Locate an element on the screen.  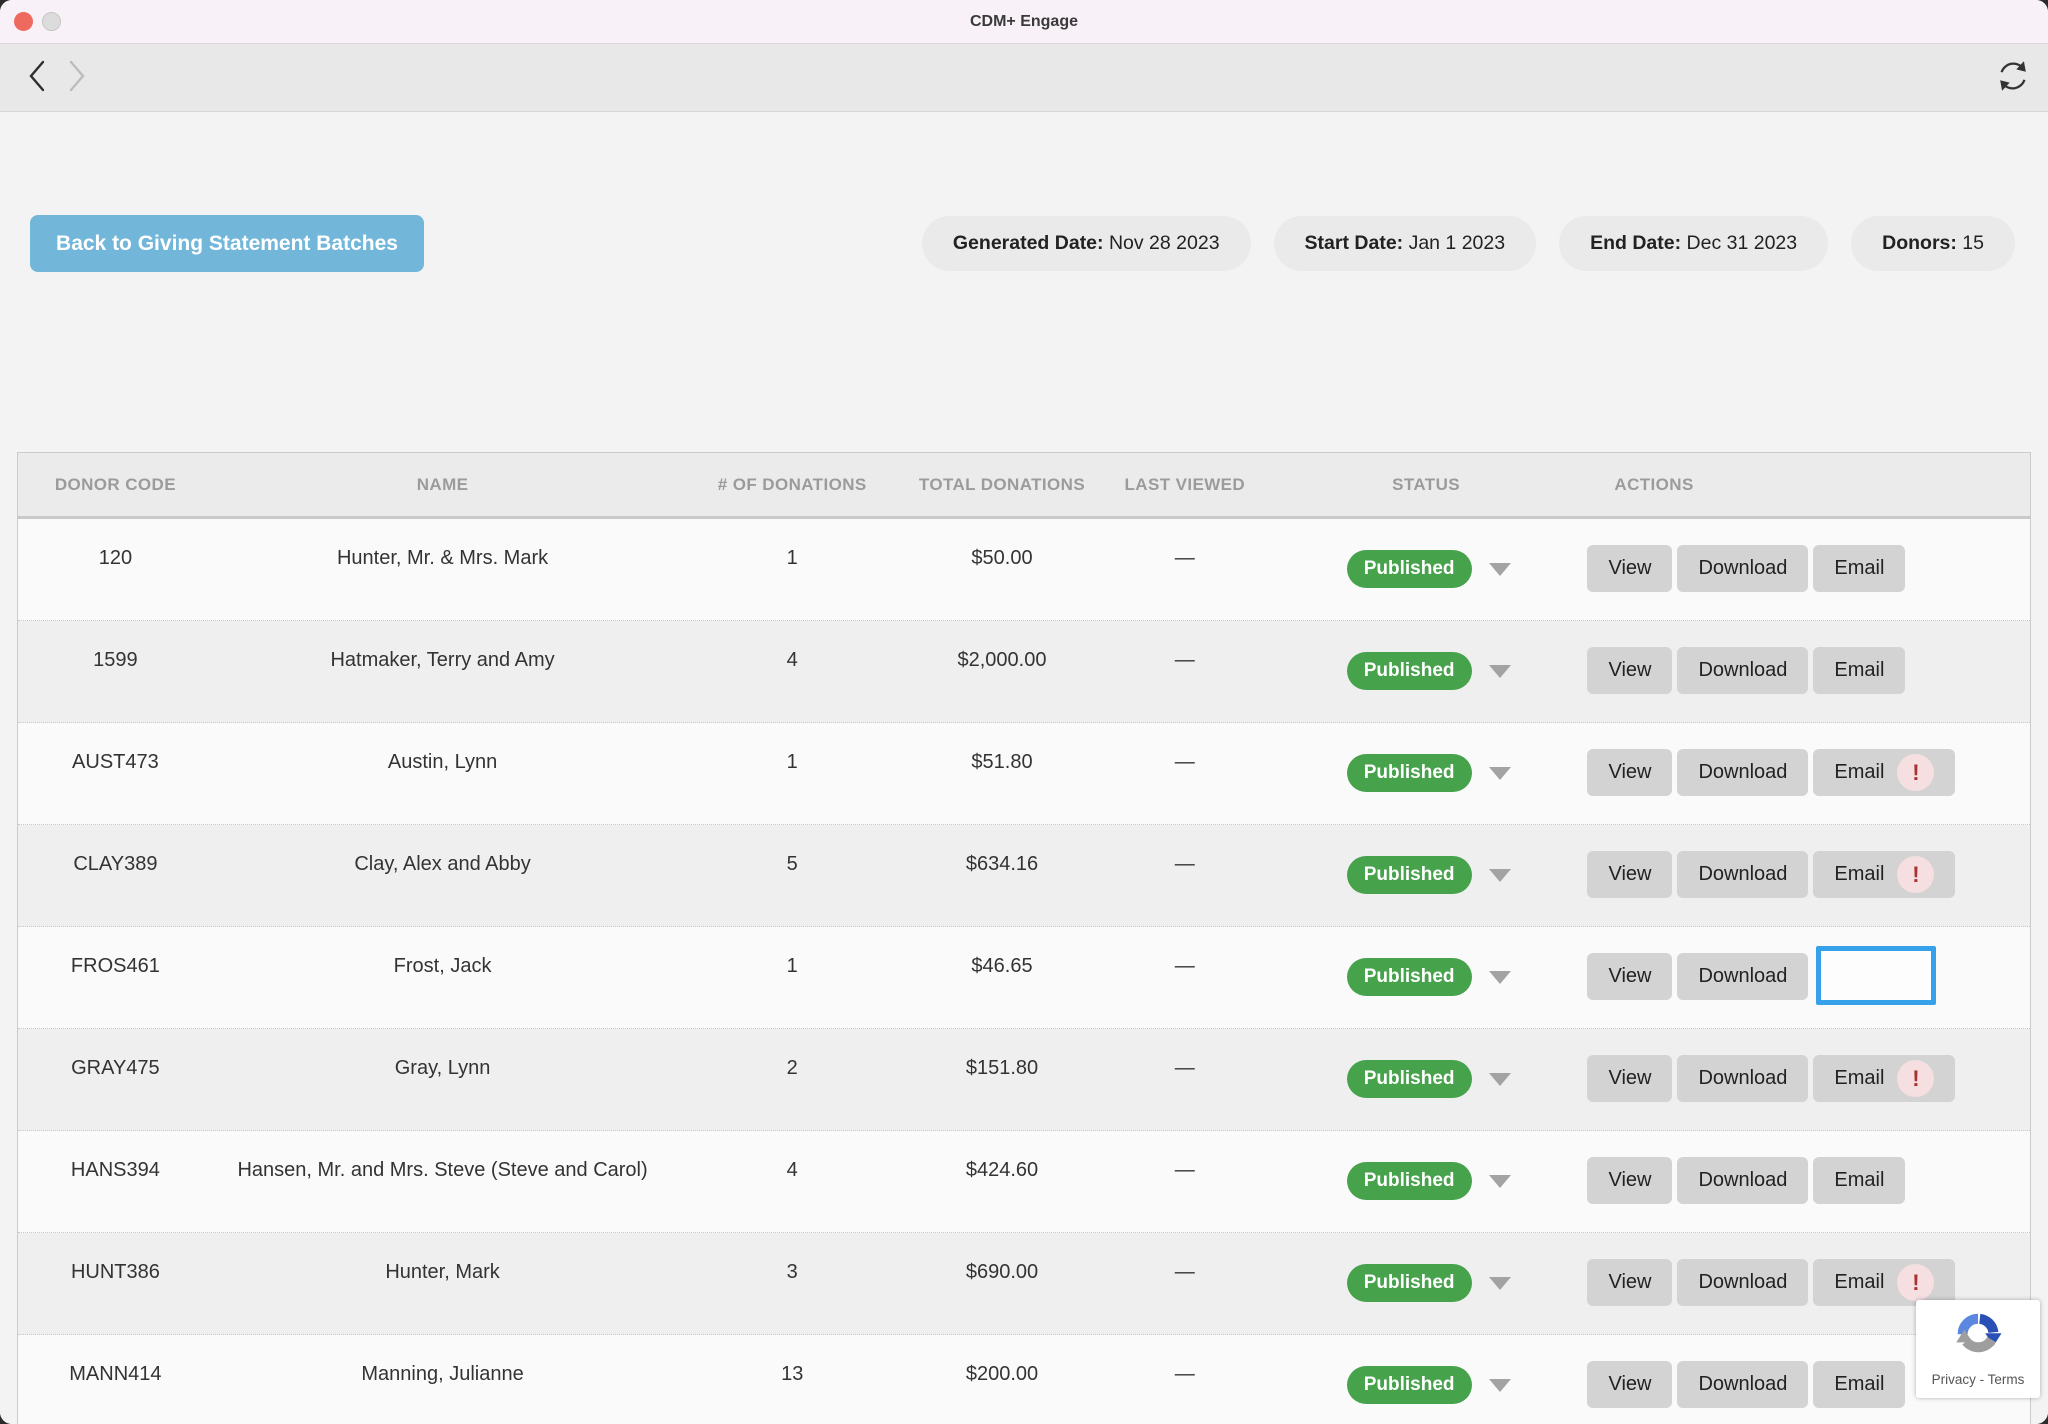
cell-donations: 3 is located at coordinates (792, 1272).